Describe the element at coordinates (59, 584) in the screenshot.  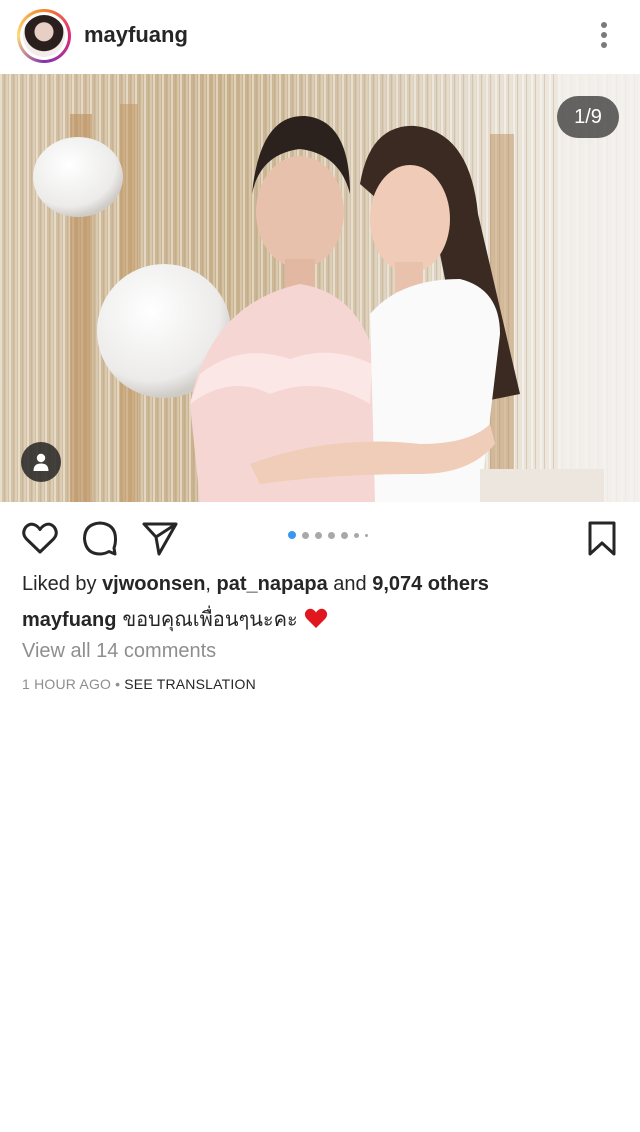
I see `likes-prefix: Liked by` at that location.